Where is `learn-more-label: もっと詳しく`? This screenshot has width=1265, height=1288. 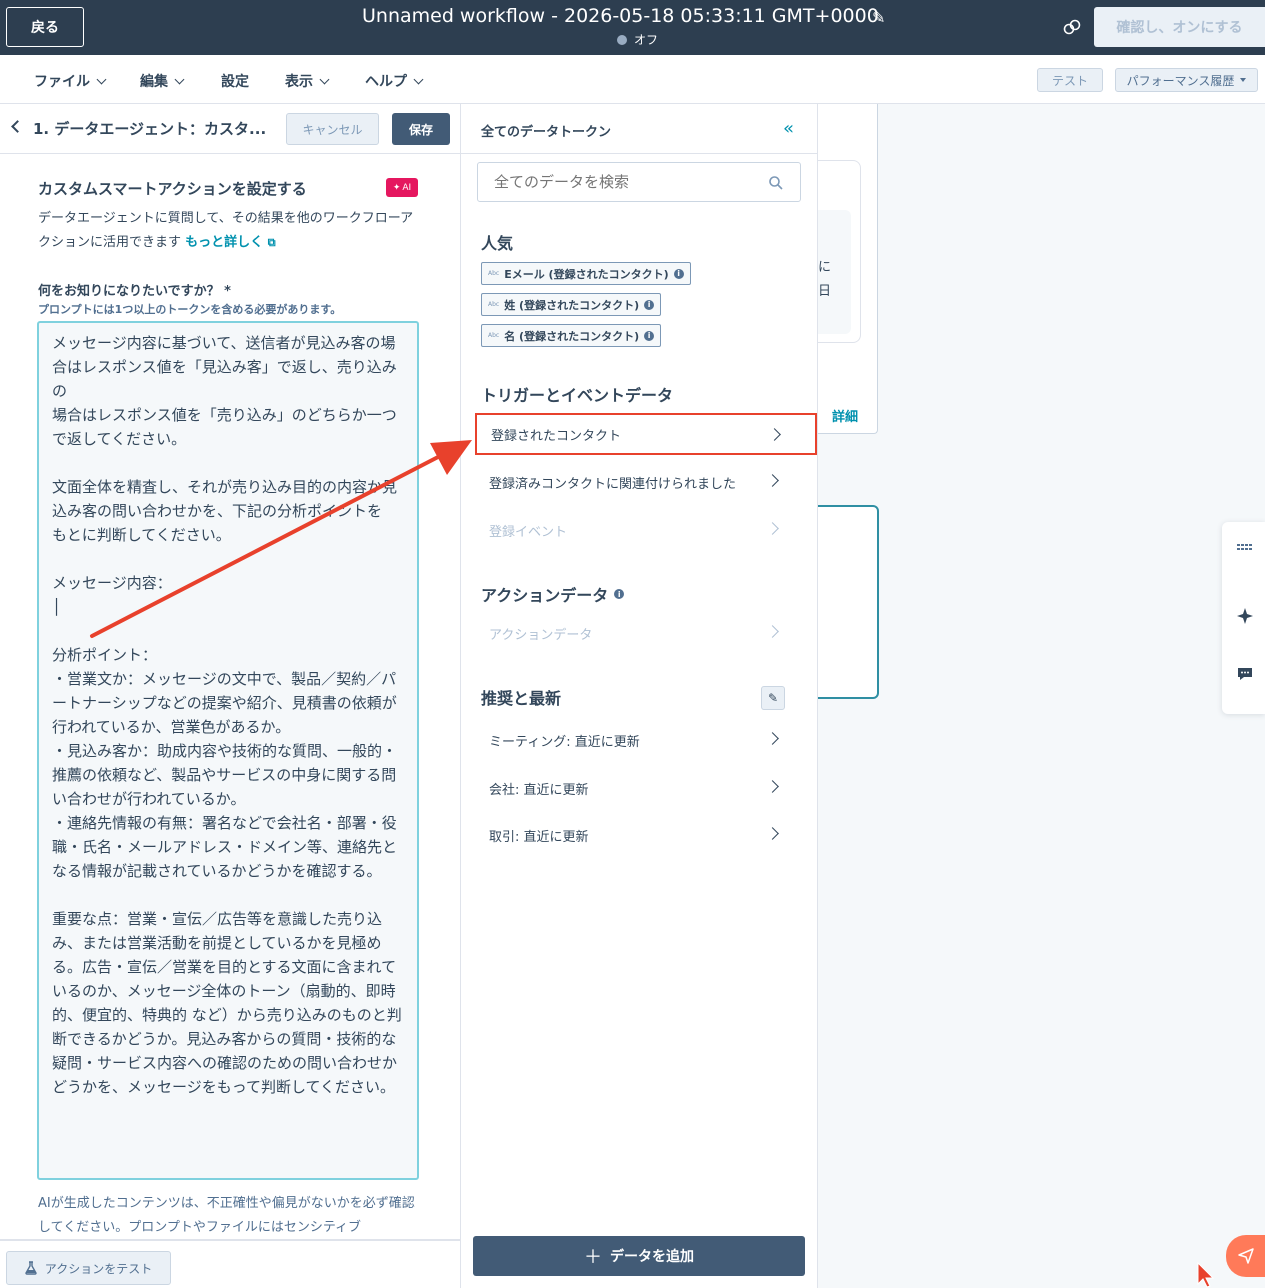
learn-more-label: もっと詳しく is located at coordinates (224, 242).